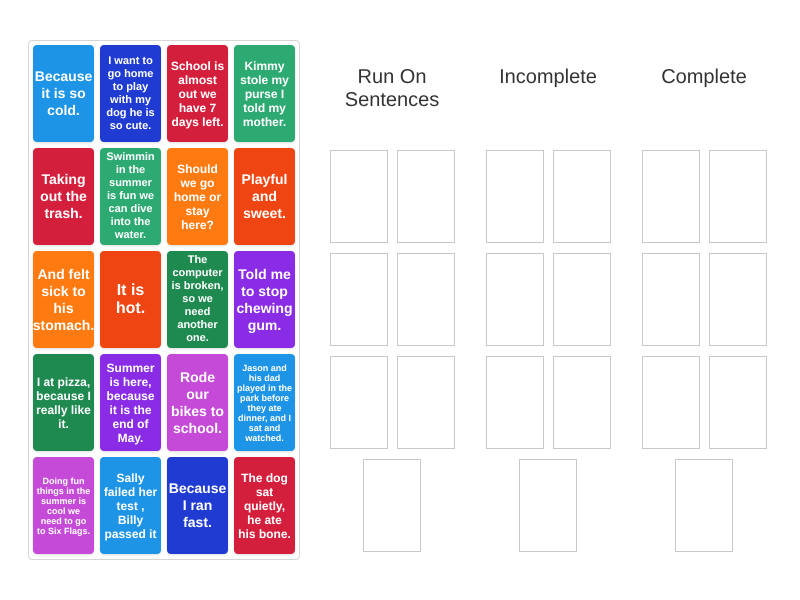 The image size is (800, 600). What do you see at coordinates (197, 196) in the screenshot?
I see `word-card: Should we go home or stay here?` at bounding box center [197, 196].